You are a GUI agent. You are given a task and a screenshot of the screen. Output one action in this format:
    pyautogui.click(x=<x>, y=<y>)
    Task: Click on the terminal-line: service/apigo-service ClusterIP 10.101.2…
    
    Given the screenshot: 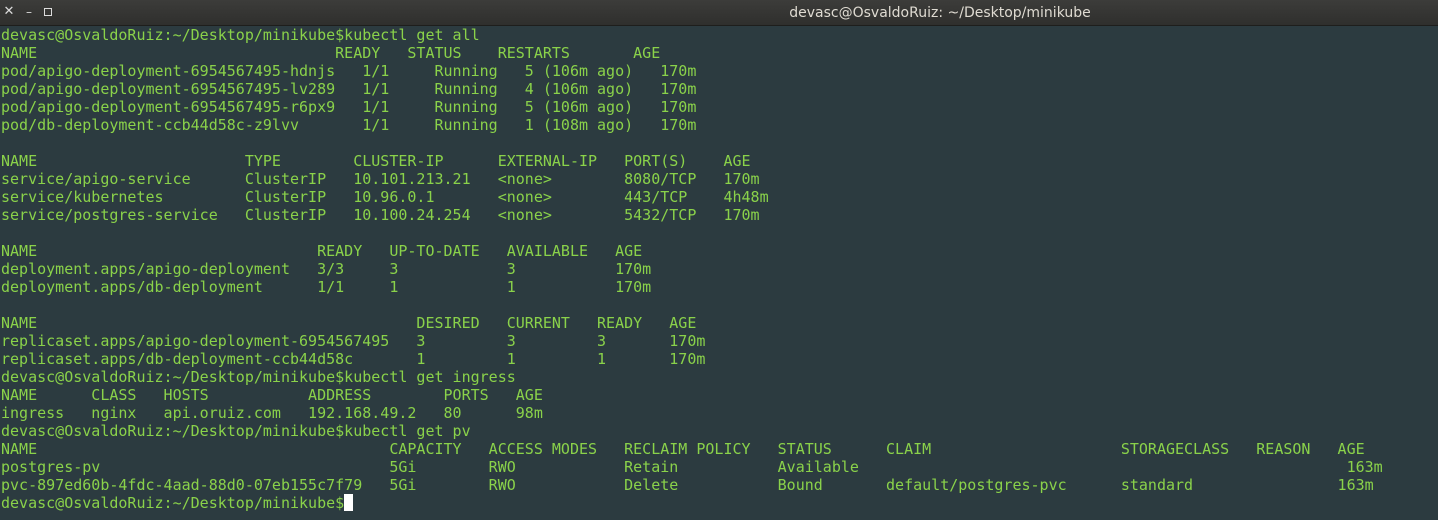 What is the action you would take?
    pyautogui.click(x=380, y=179)
    